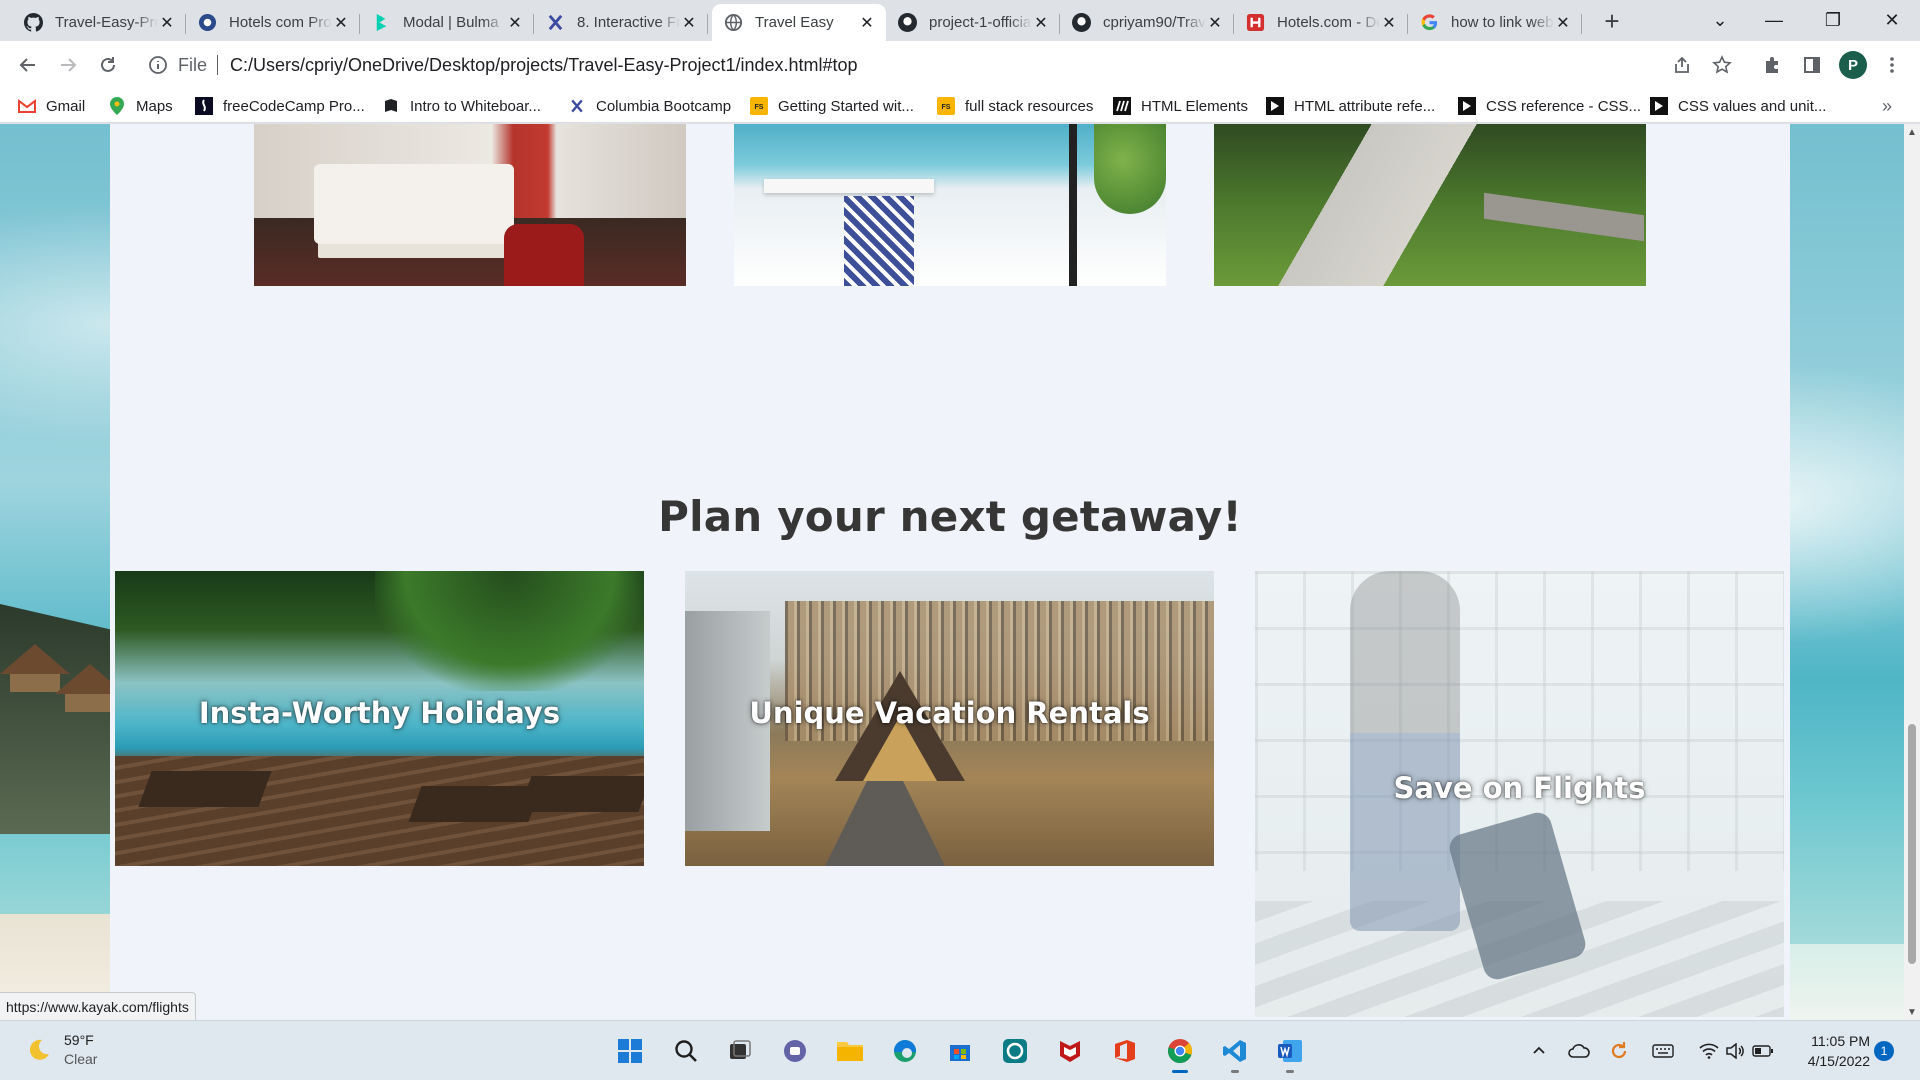 Image resolution: width=1920 pixels, height=1080 pixels. What do you see at coordinates (68, 65) in the screenshot?
I see `forward-arrow-icon` at bounding box center [68, 65].